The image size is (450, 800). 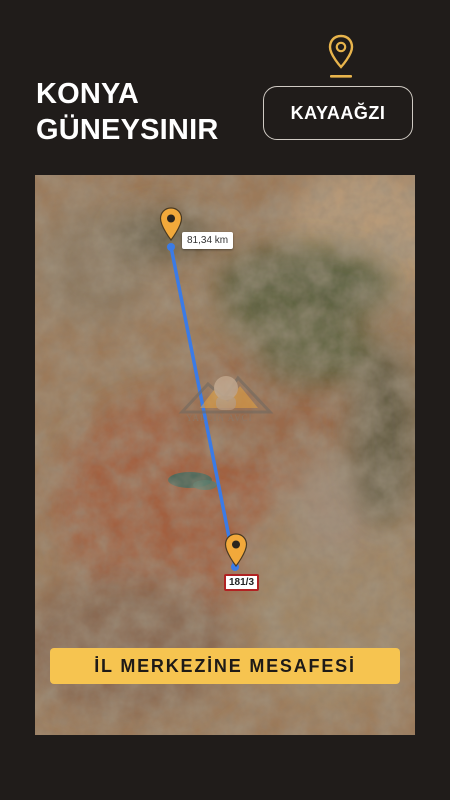 I want to click on distance-banner: İL MERKEZİNE MESAFESİ, so click(x=225, y=666).